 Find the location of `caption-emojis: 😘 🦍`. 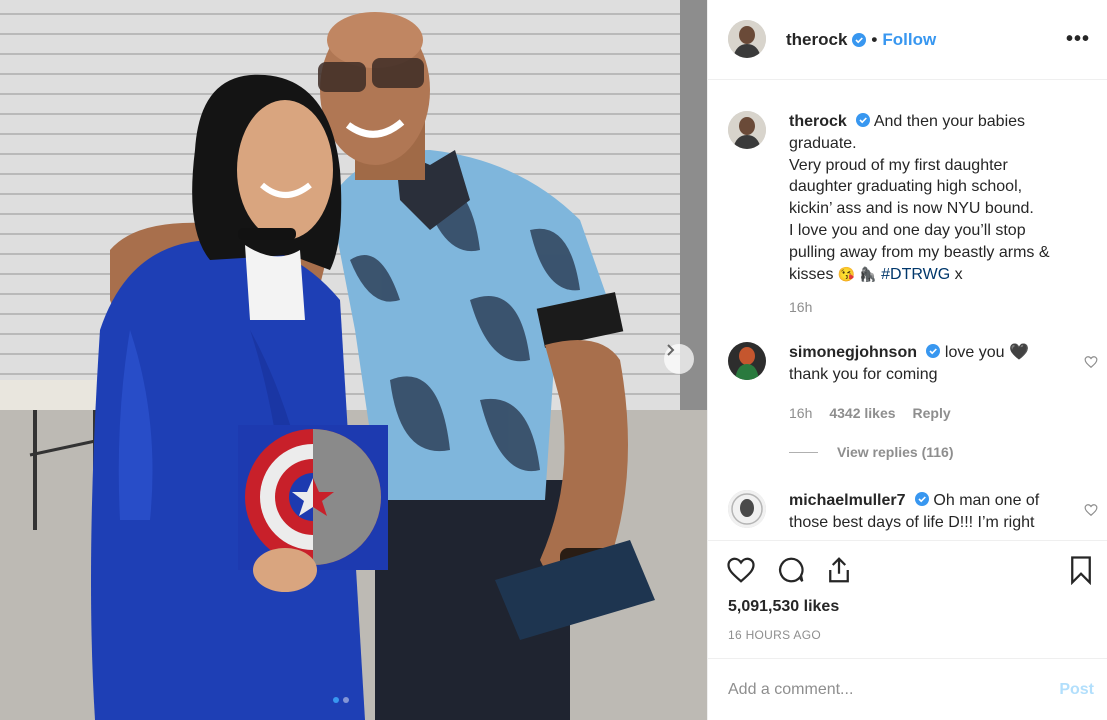

caption-emojis: 😘 🦍 is located at coordinates (857, 273).